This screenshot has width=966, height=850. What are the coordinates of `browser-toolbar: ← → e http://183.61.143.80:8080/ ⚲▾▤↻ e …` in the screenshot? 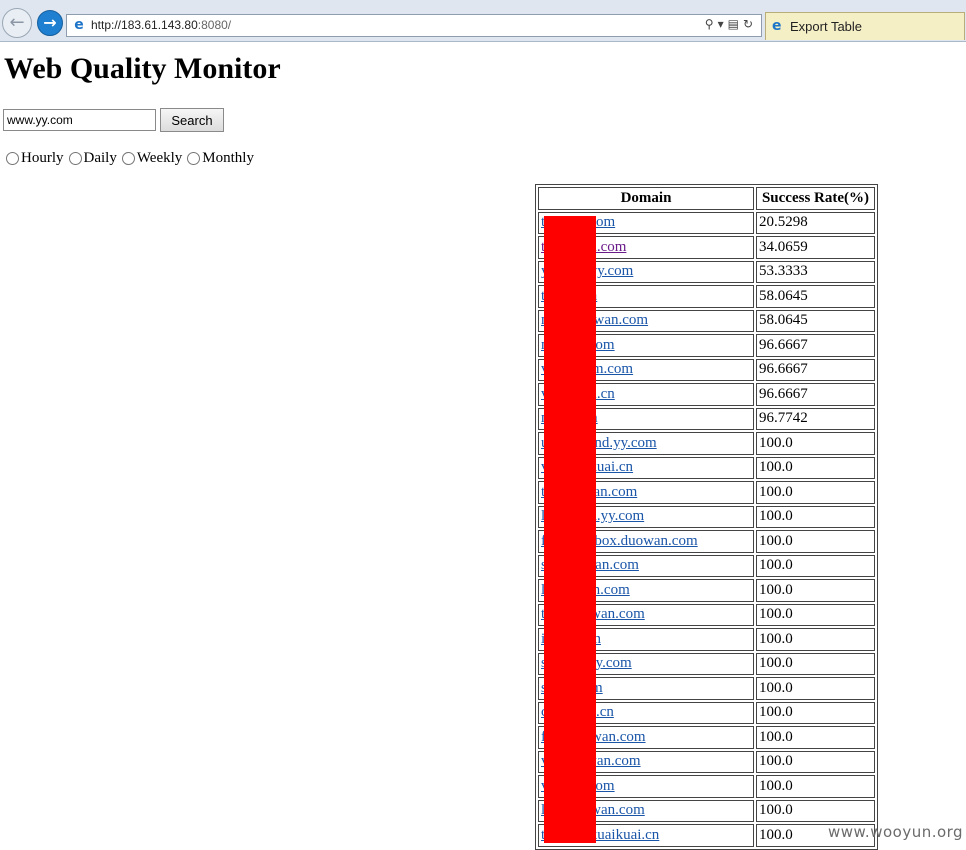 It's located at (483, 21).